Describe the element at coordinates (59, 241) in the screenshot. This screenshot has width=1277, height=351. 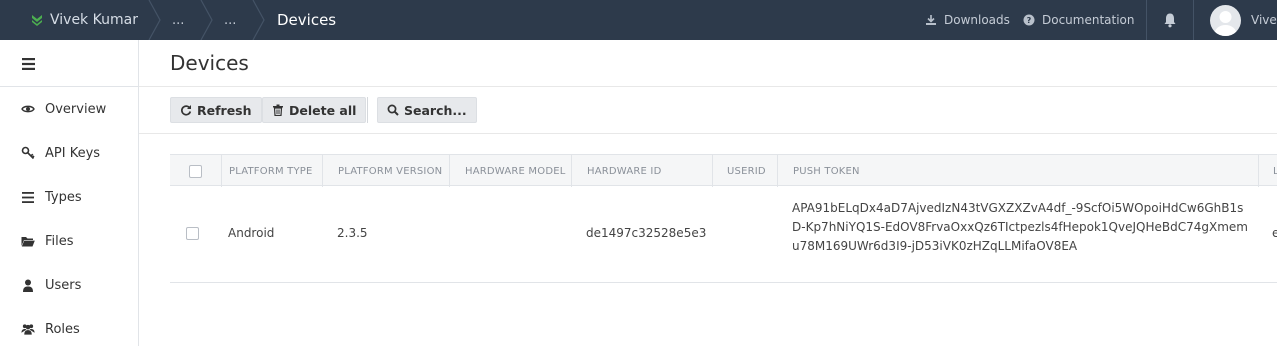
I see `sidebar-item-label: Files` at that location.